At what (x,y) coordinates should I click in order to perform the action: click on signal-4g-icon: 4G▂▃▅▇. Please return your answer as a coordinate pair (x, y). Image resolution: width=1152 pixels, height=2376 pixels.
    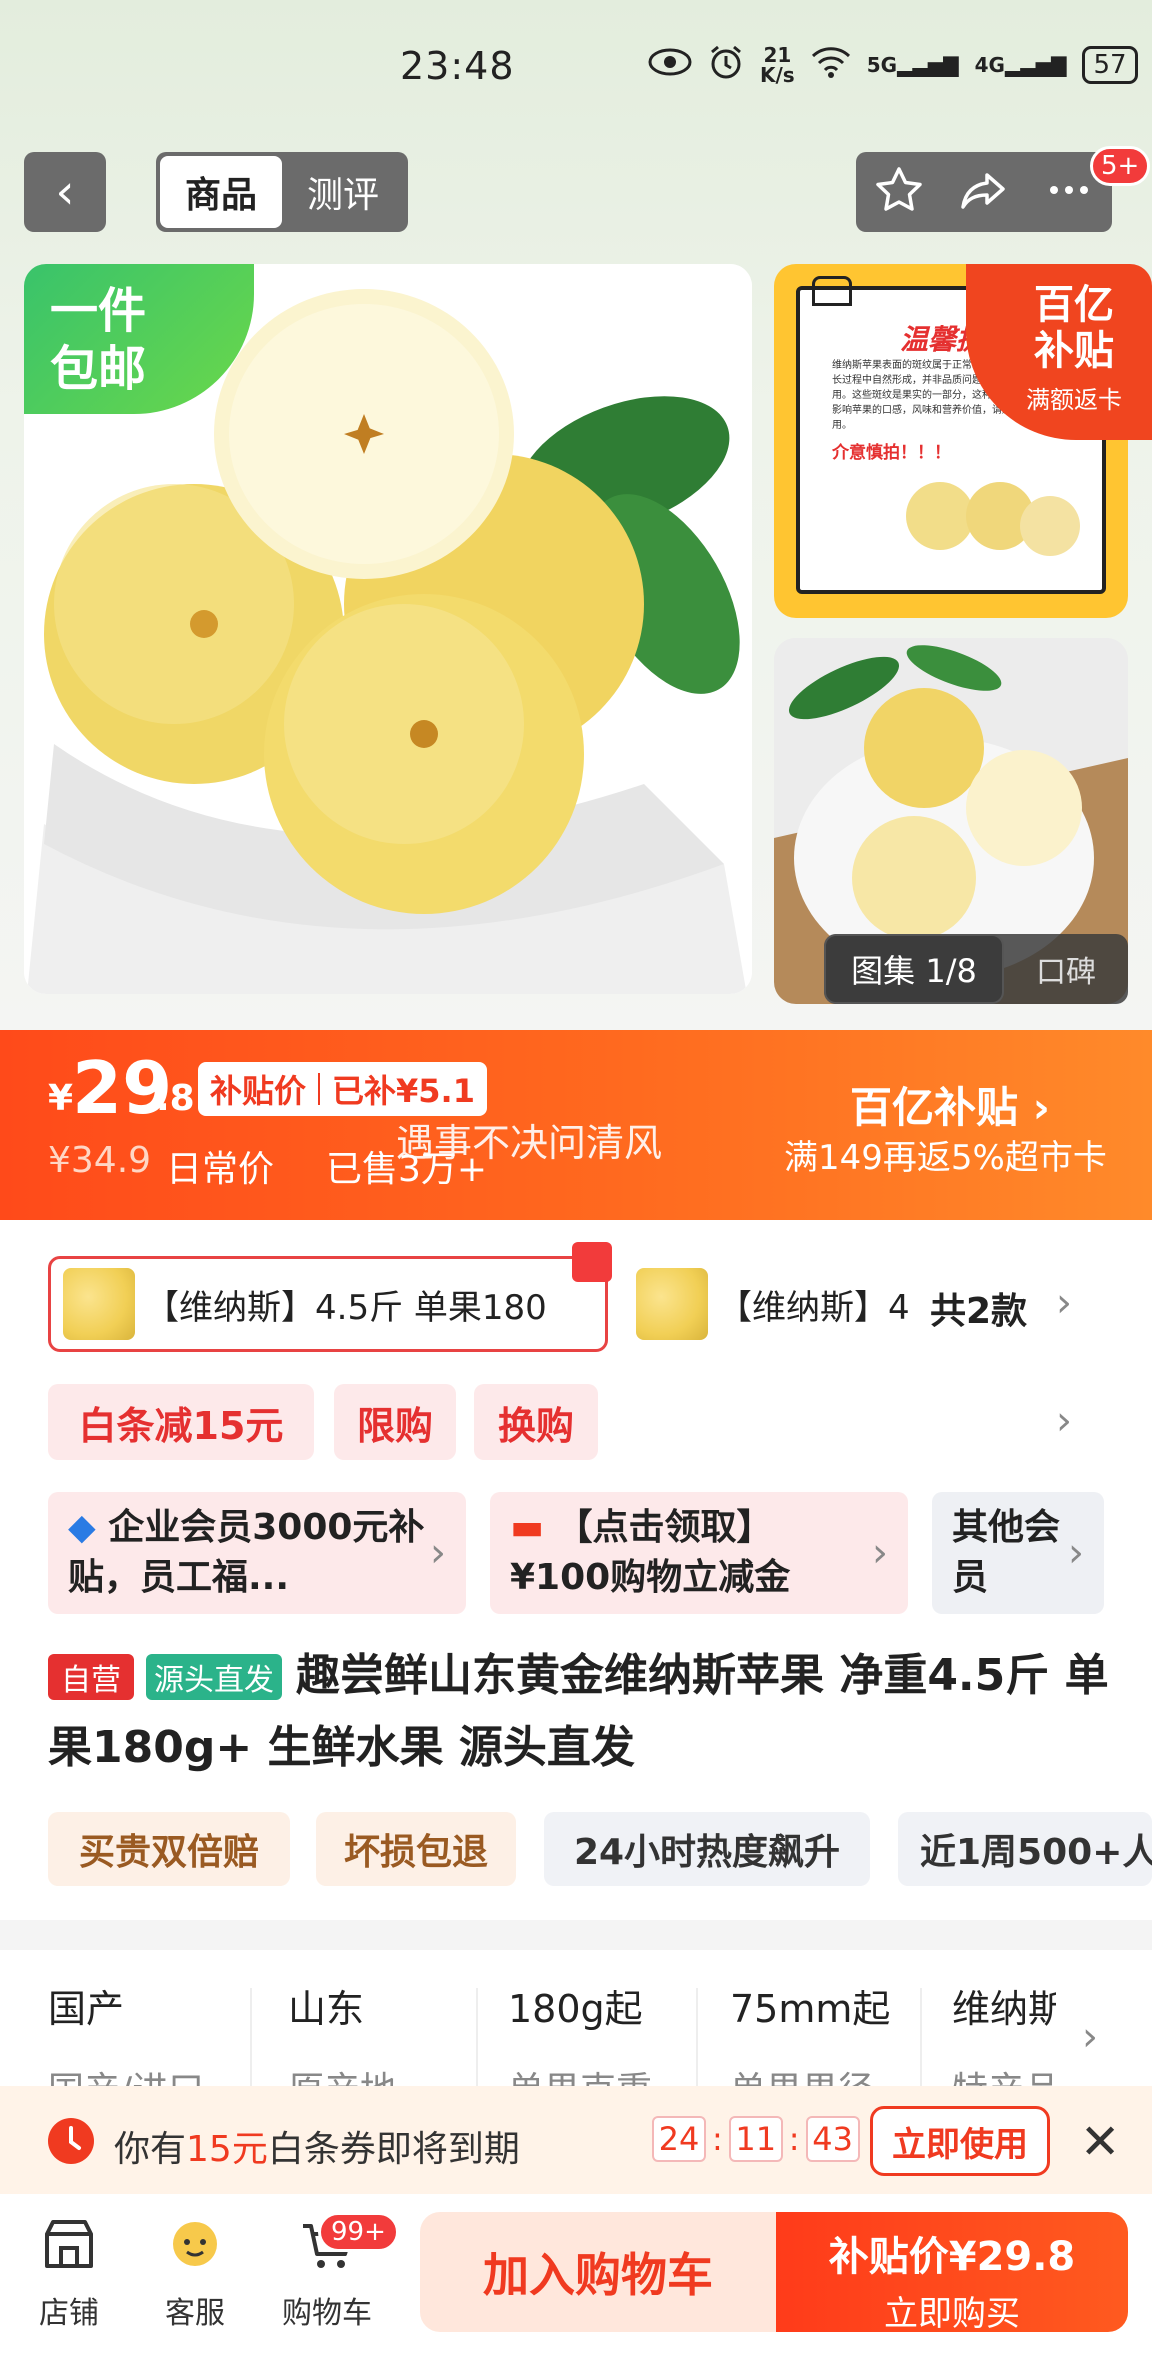
    Looking at the image, I should click on (1020, 65).